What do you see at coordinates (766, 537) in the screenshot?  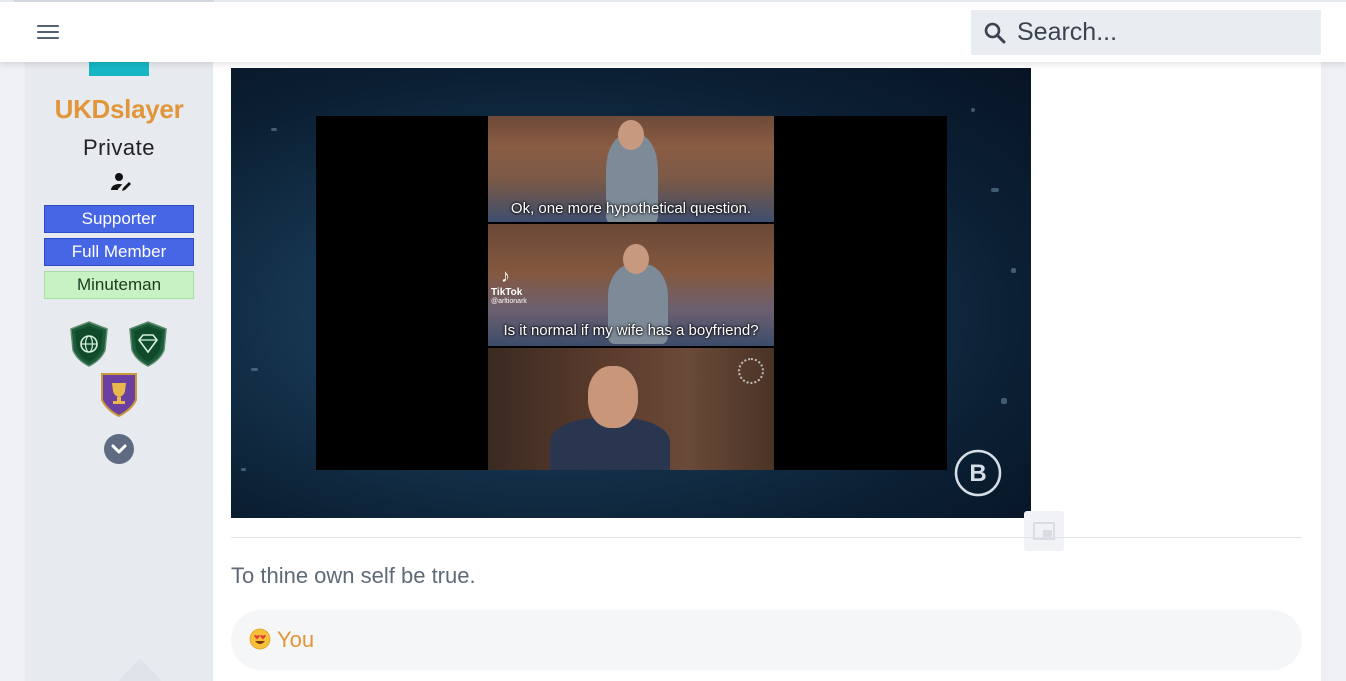 I see `signature-divider` at bounding box center [766, 537].